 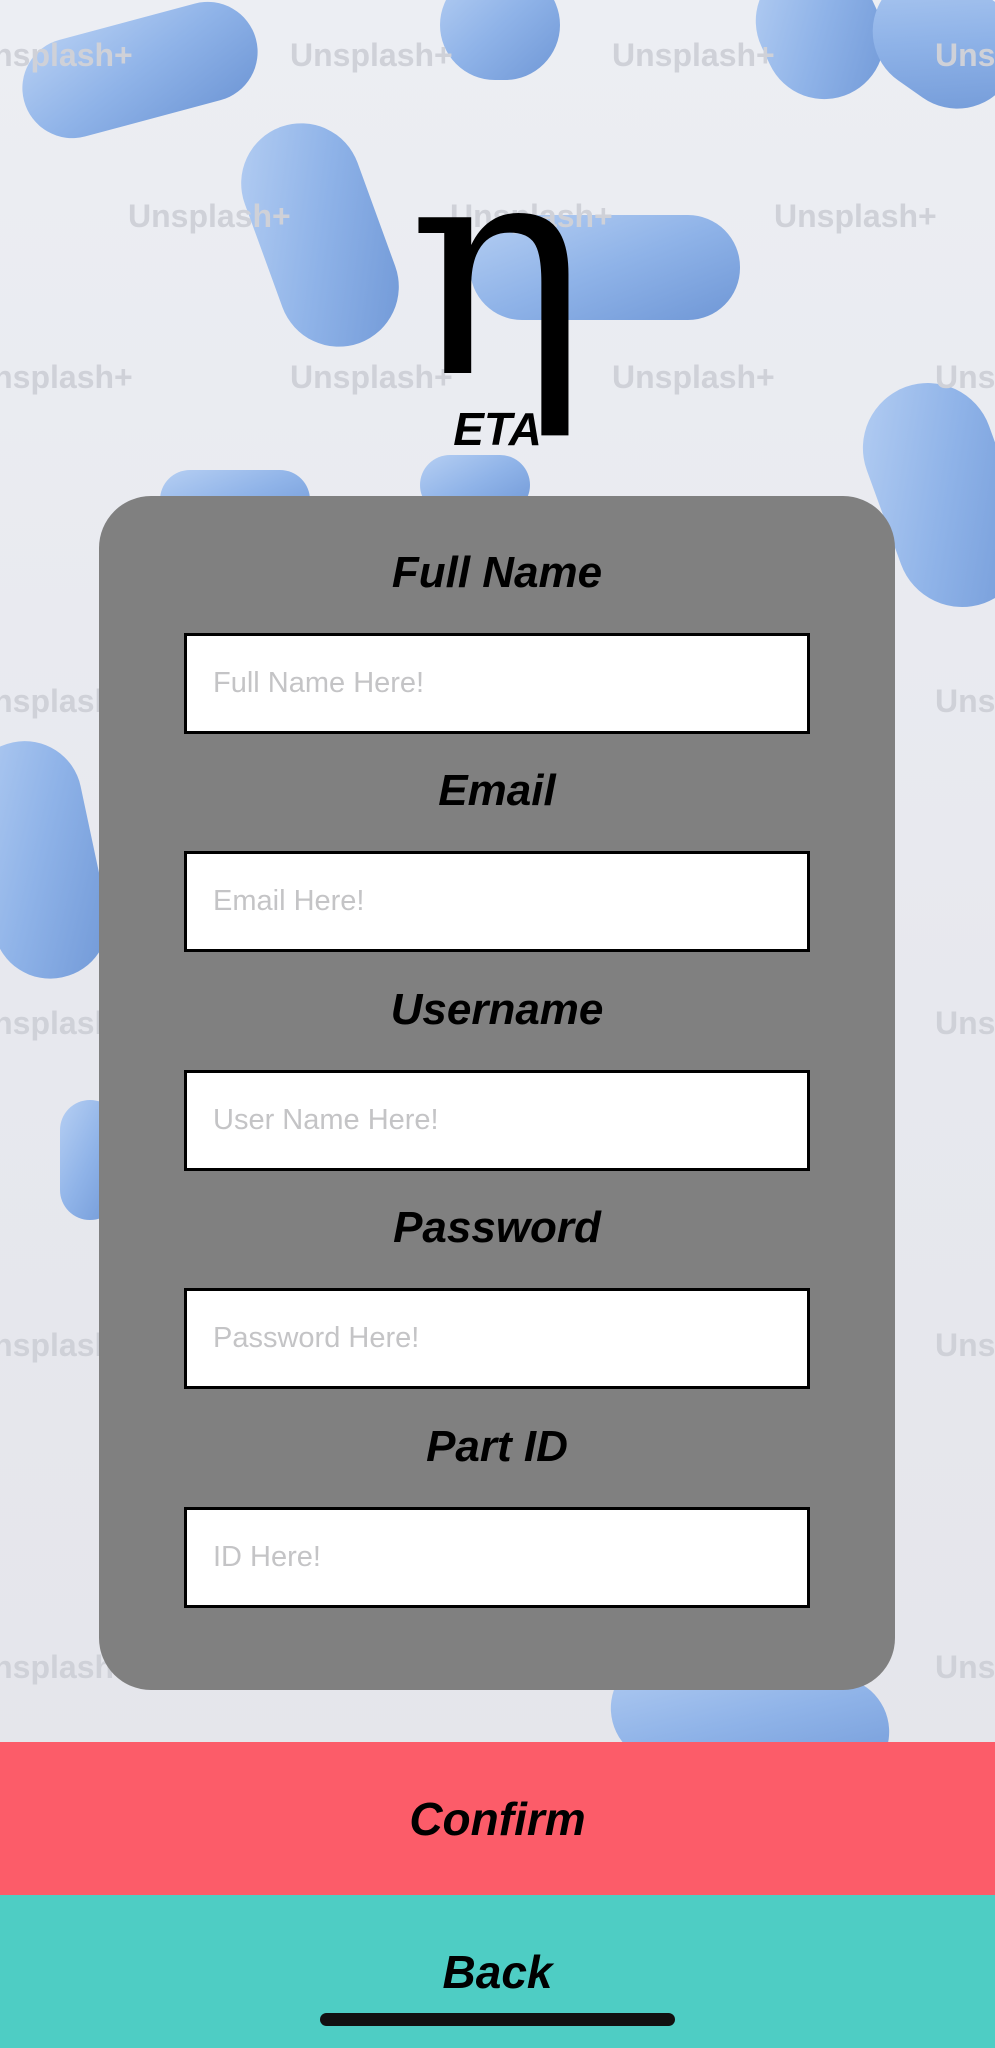 I want to click on part-id-input, so click(x=497, y=1557).